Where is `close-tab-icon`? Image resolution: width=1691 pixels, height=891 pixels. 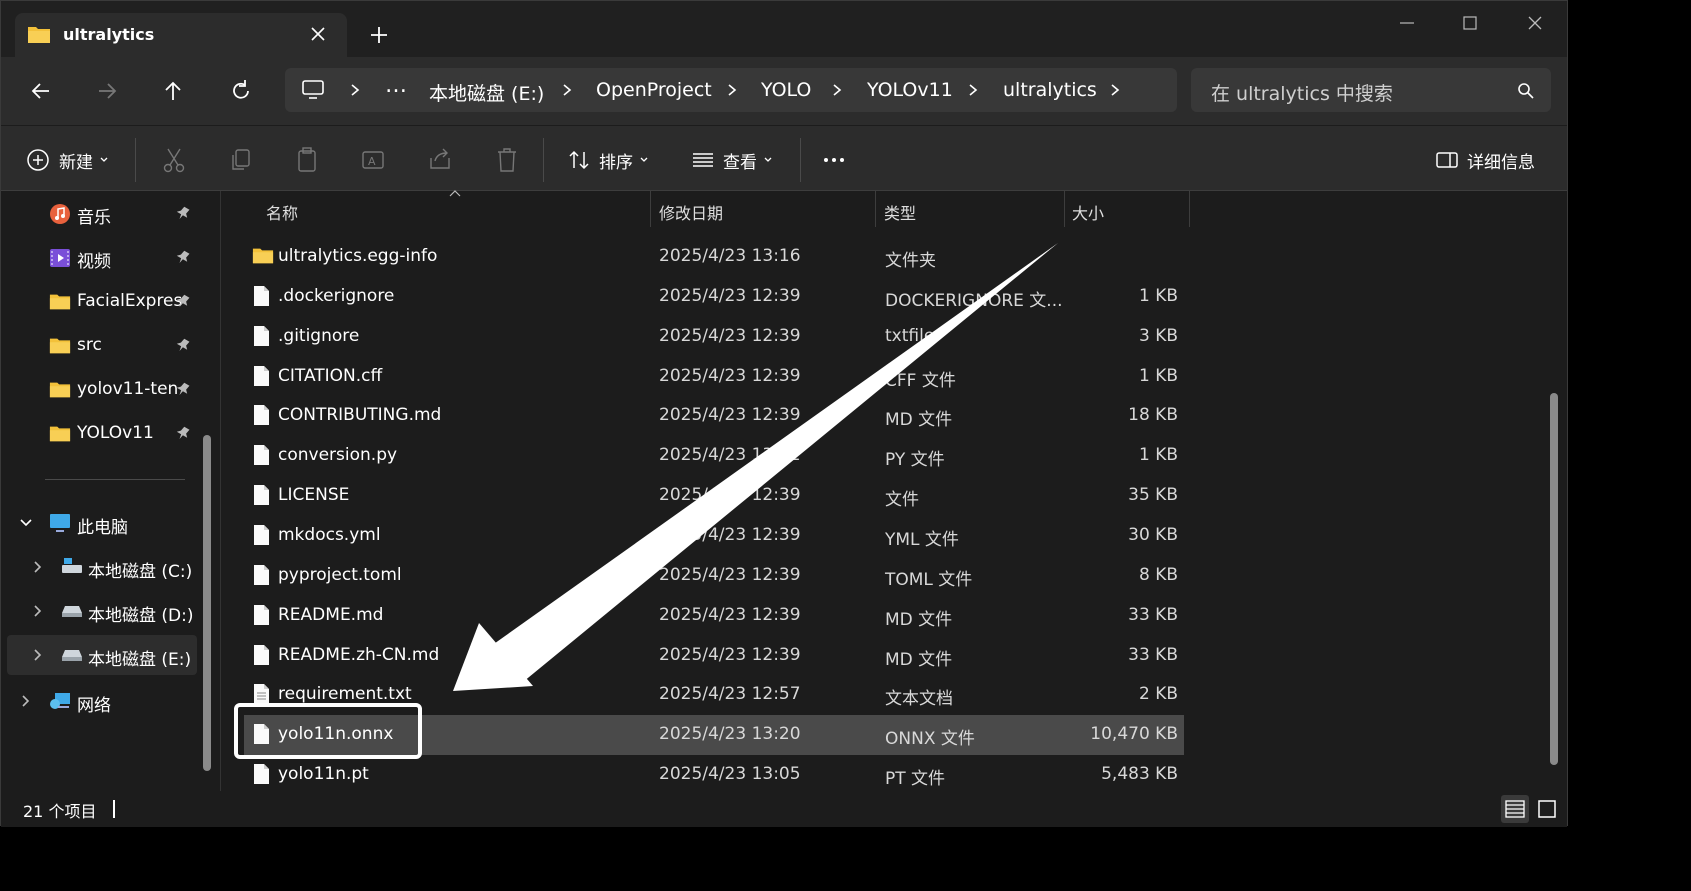 close-tab-icon is located at coordinates (318, 34).